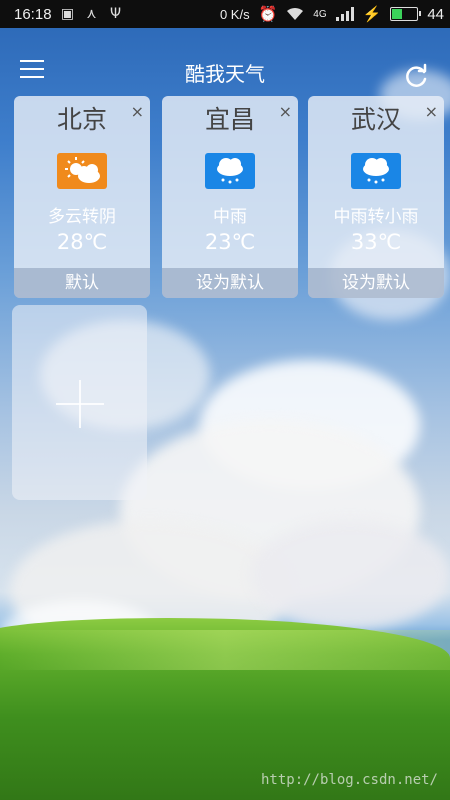  What do you see at coordinates (82, 171) in the screenshot?
I see `partly-cloudy-icon` at bounding box center [82, 171].